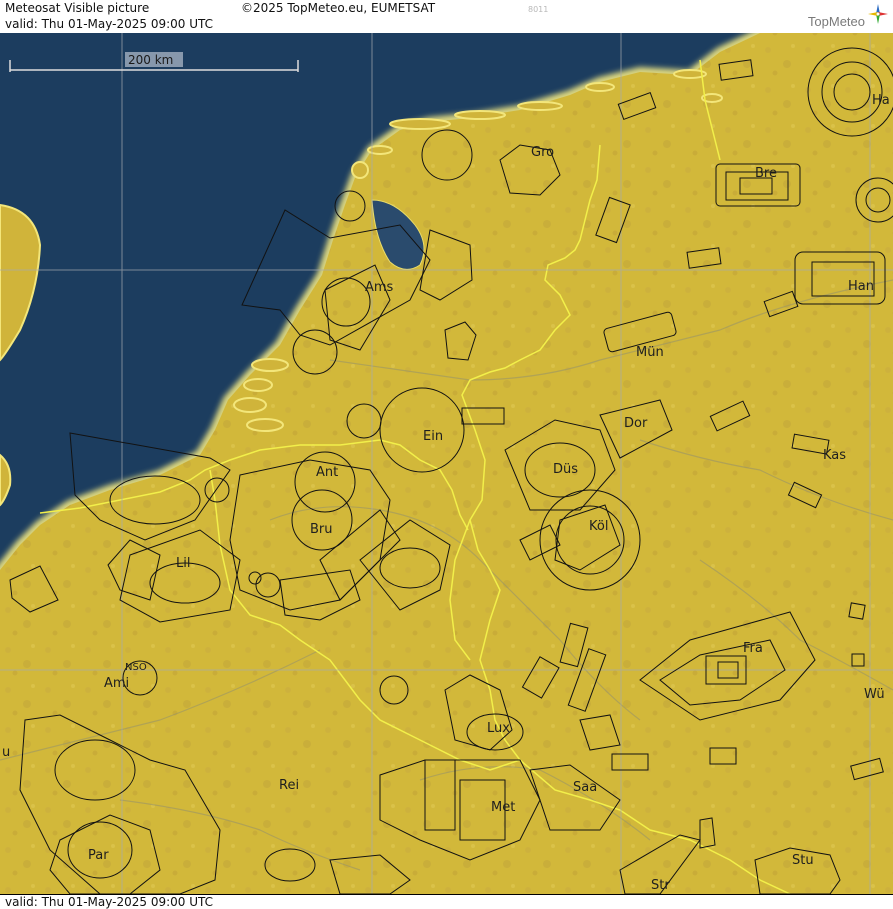  I want to click on valid-time: valid: Thu 01-May-2025 09:00 UTC, so click(109, 24).